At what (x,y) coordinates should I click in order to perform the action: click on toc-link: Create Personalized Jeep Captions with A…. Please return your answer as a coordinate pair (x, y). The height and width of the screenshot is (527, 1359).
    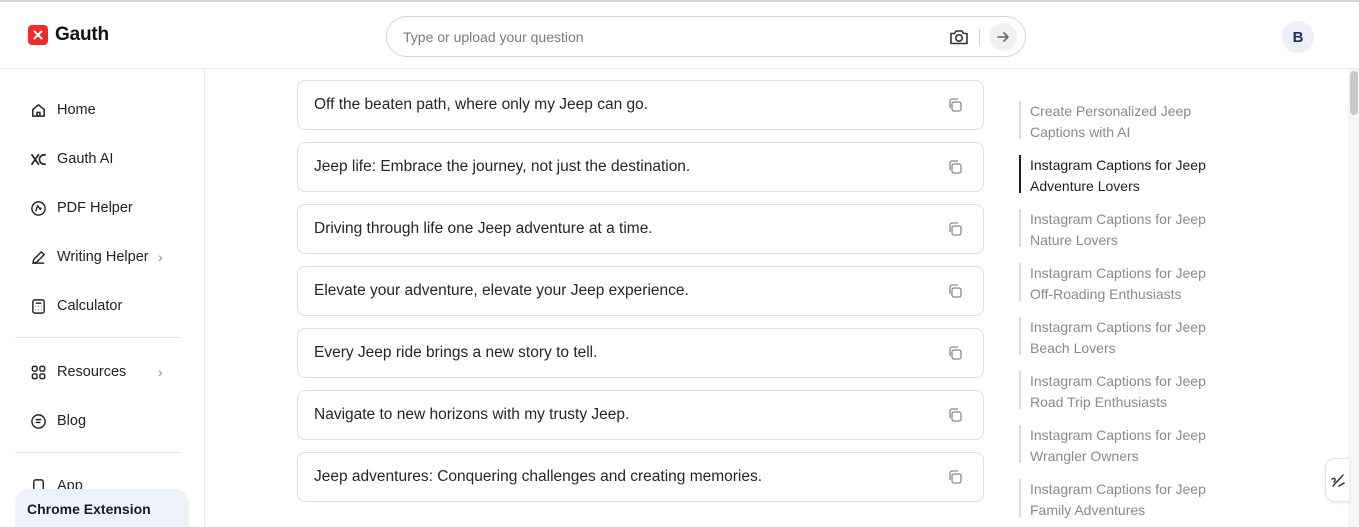
    Looking at the image, I should click on (1129, 120).